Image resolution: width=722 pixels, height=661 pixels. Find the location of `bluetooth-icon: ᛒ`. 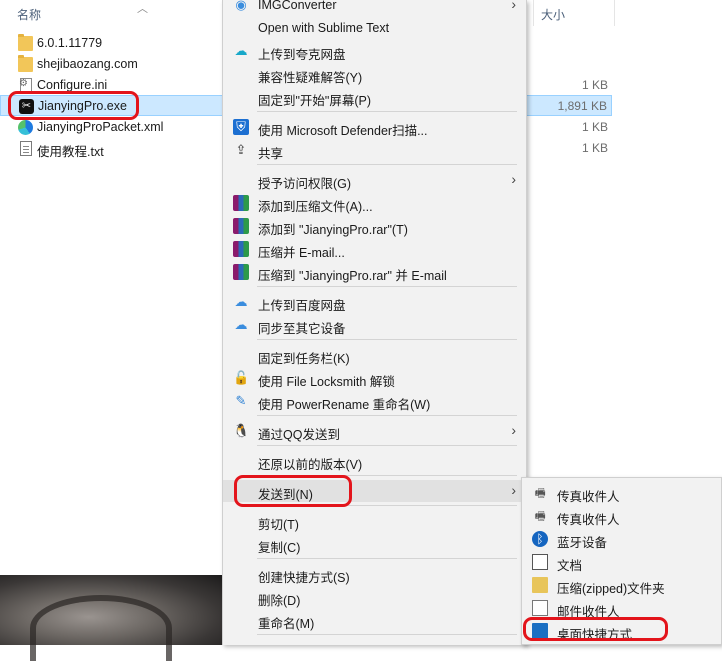

bluetooth-icon: ᛒ is located at coordinates (540, 539).